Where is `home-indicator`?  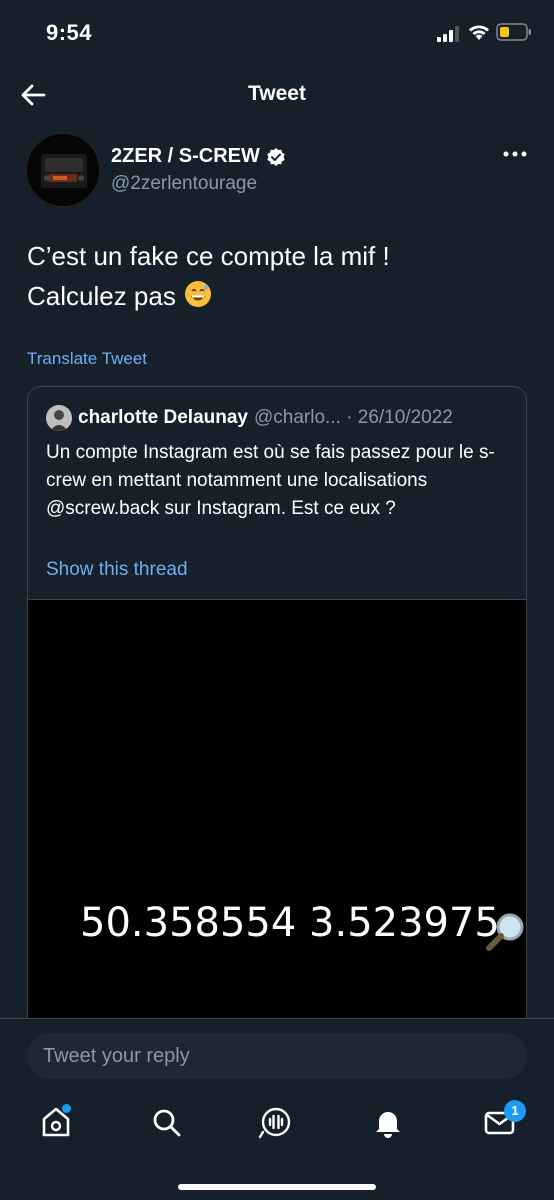 home-indicator is located at coordinates (277, 1187).